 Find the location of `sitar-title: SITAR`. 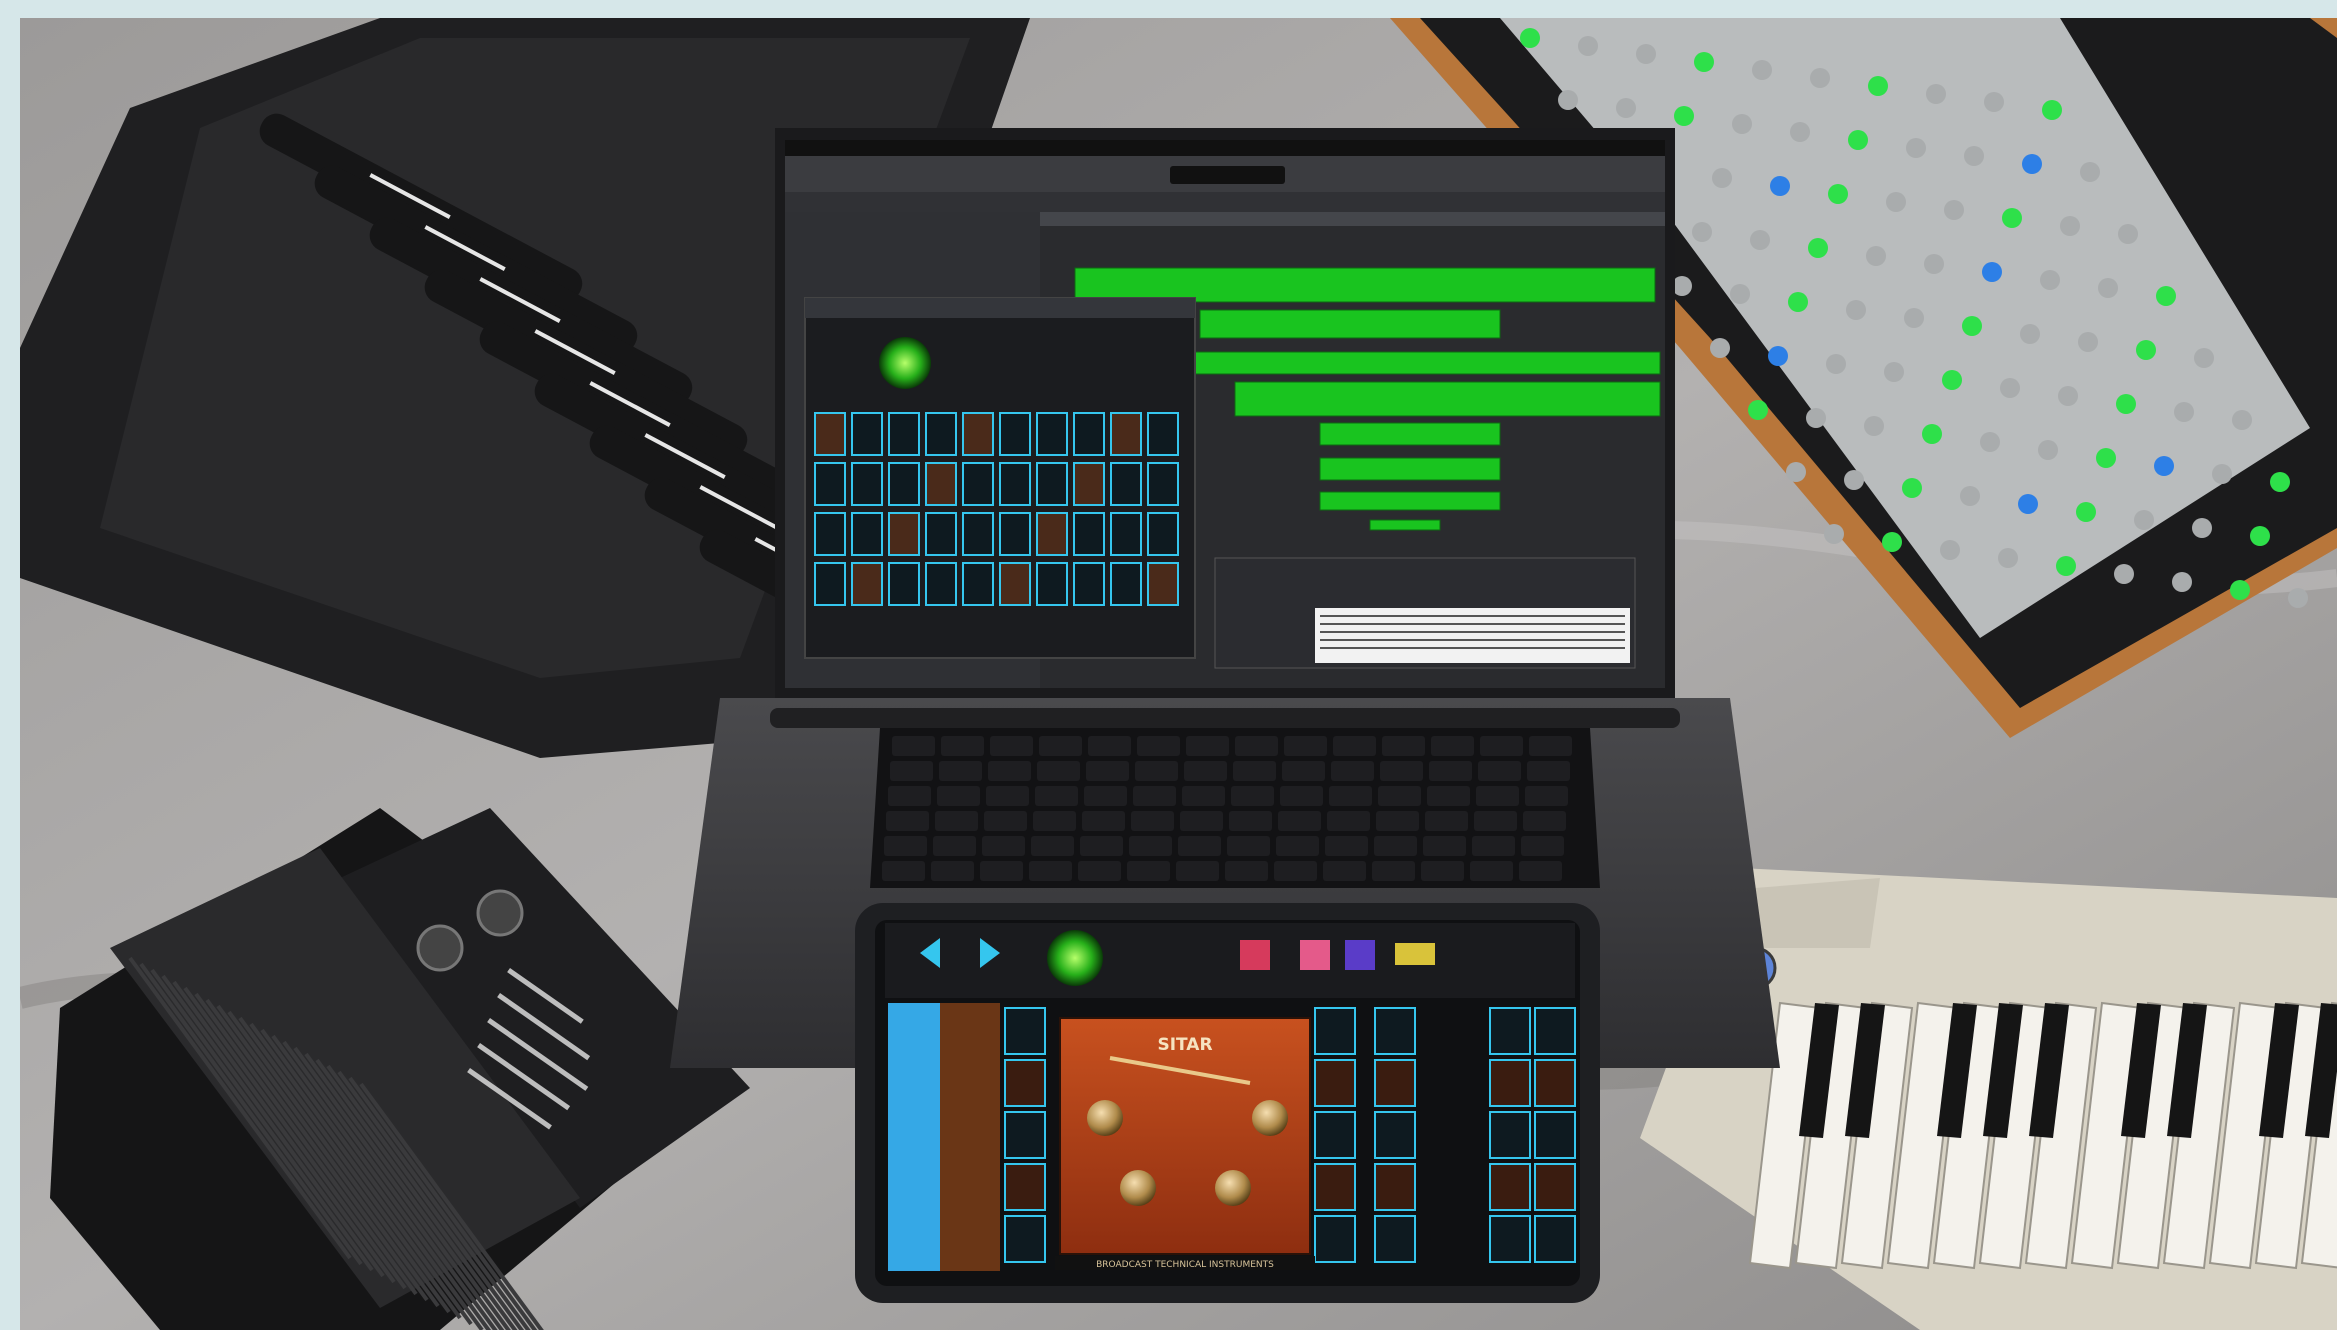

sitar-title: SITAR is located at coordinates (1184, 1045).